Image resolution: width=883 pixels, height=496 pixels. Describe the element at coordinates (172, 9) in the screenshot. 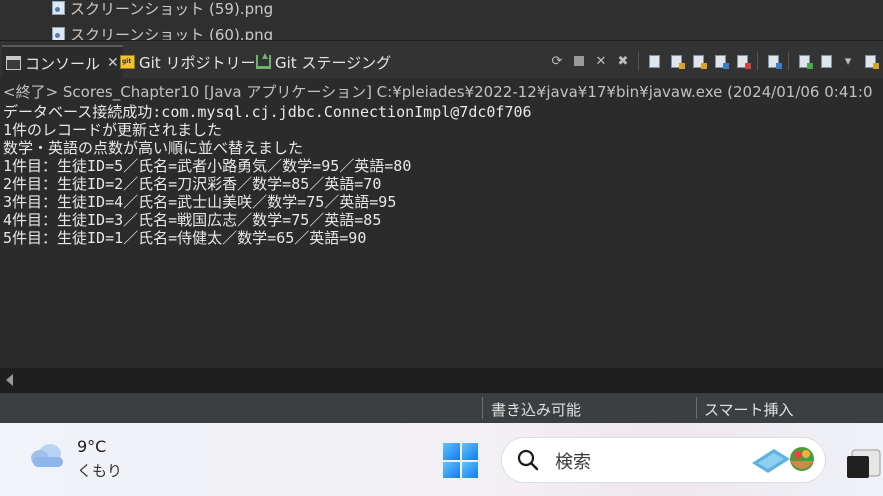

I see `file-name: スクリーンショット (59).png` at that location.